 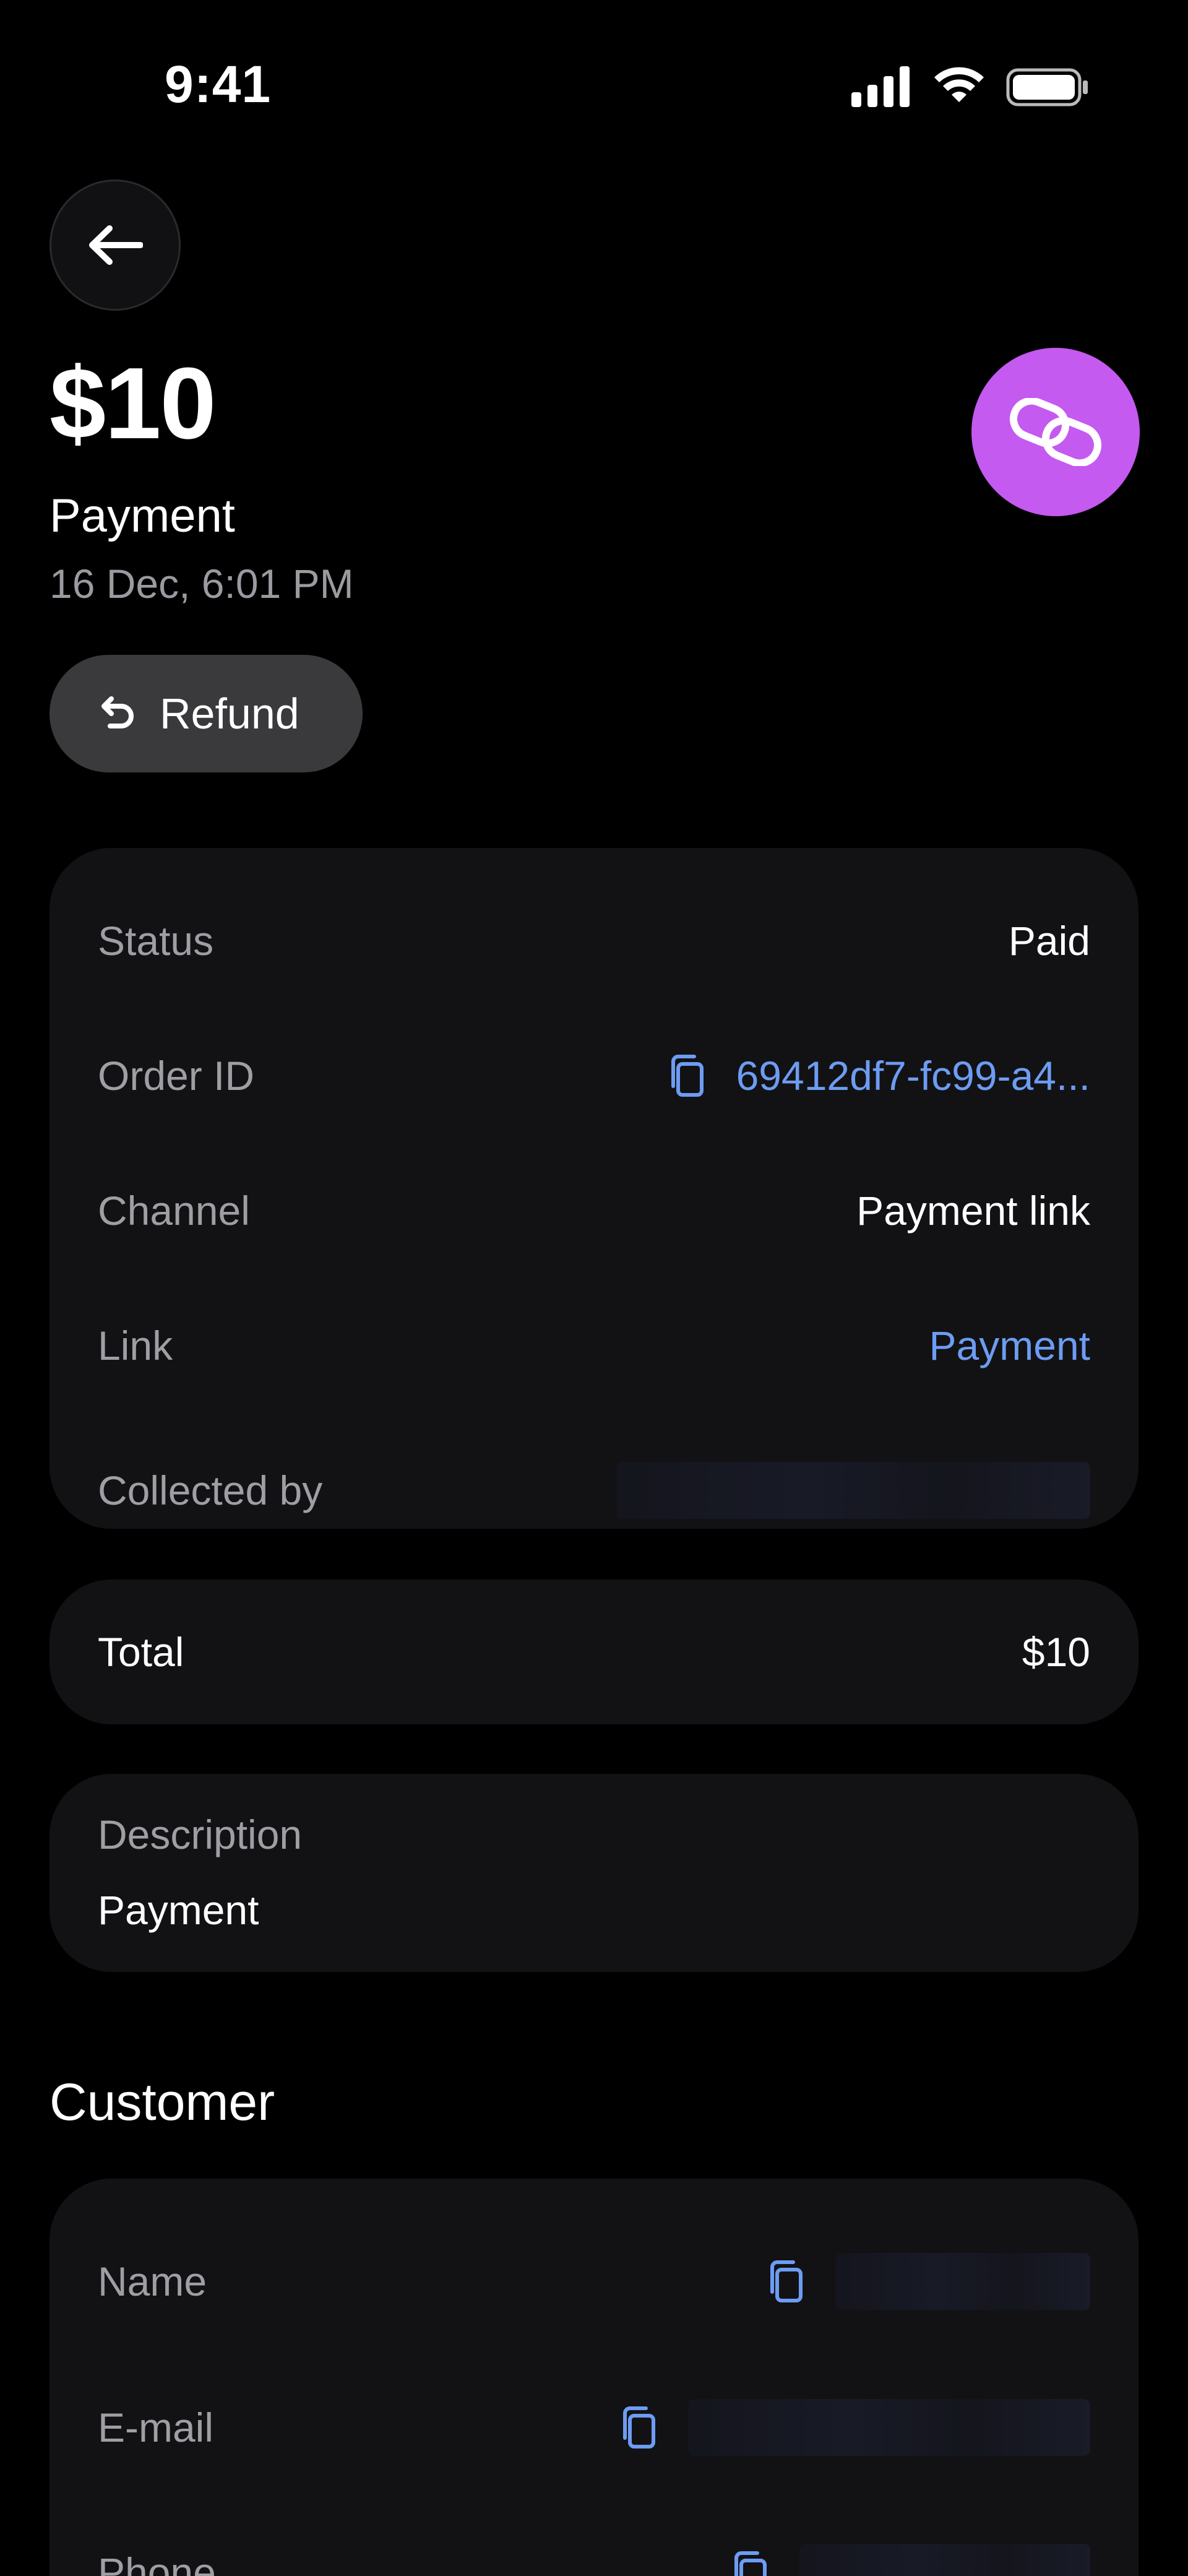 I want to click on status-bar: 9:41, so click(x=594, y=86).